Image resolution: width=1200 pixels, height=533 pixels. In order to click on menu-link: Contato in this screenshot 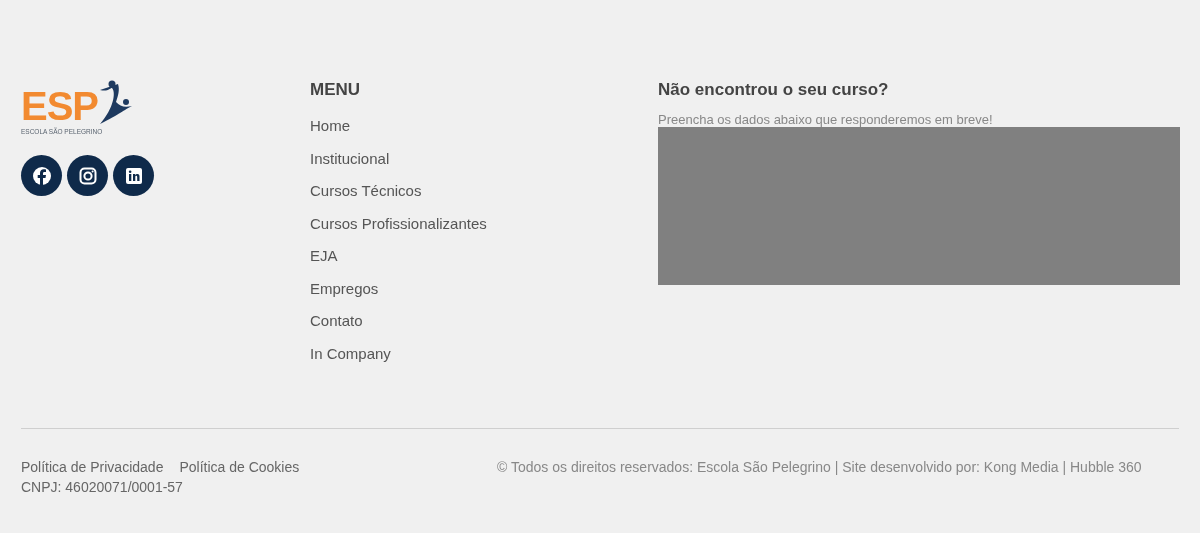, I will do `click(336, 321)`.